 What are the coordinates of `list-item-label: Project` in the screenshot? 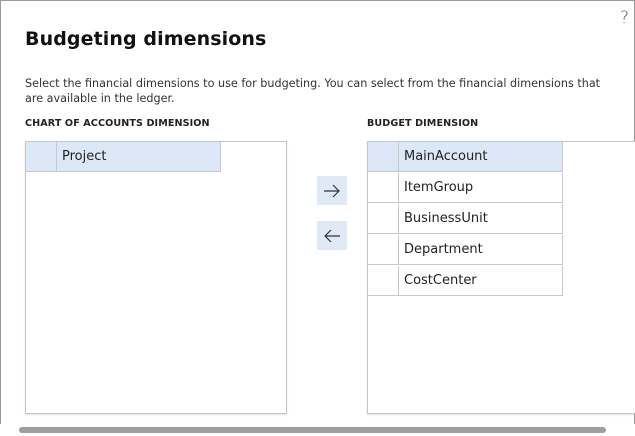 It's located at (84, 156).